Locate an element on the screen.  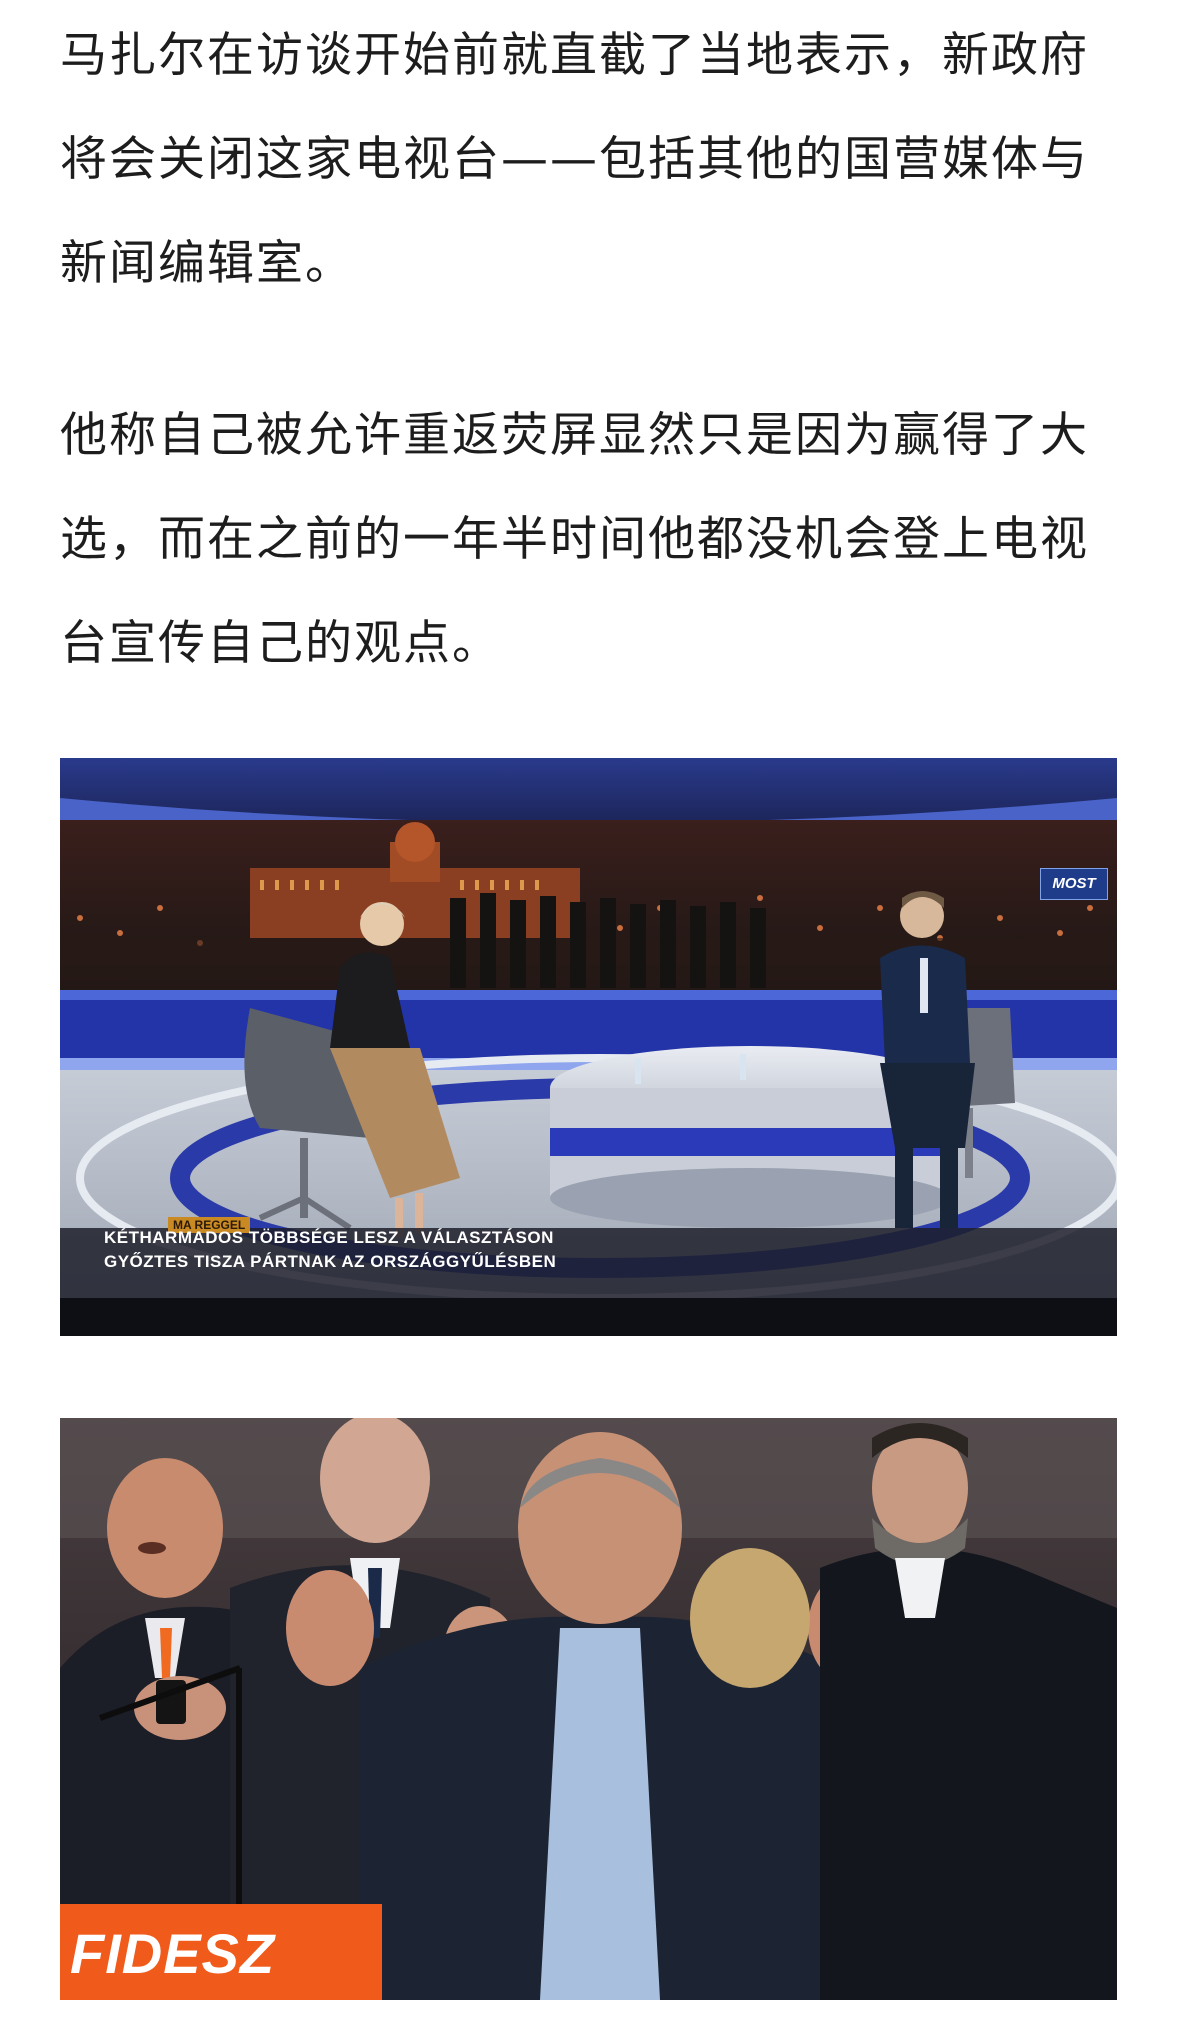
page-bottom is located at coordinates (589, 2021).